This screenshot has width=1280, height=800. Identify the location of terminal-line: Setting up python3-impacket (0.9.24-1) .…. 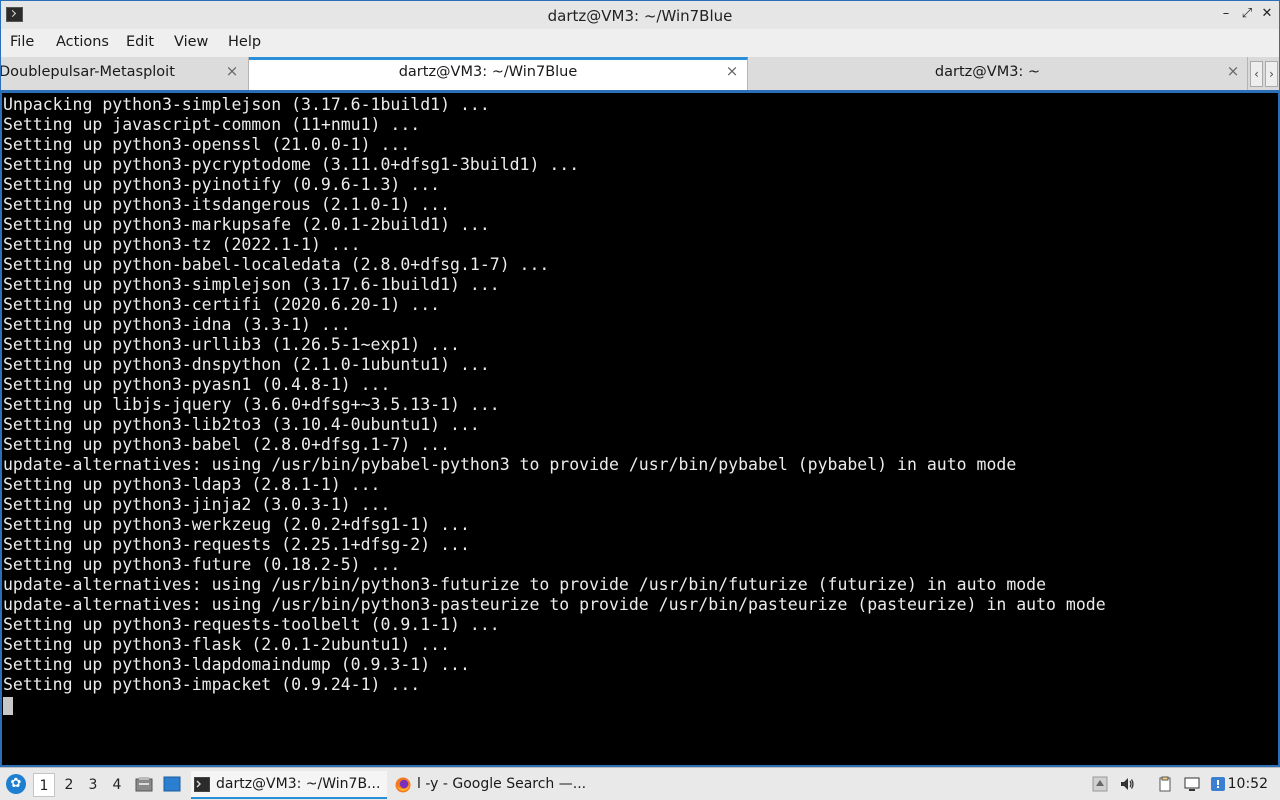
(212, 684).